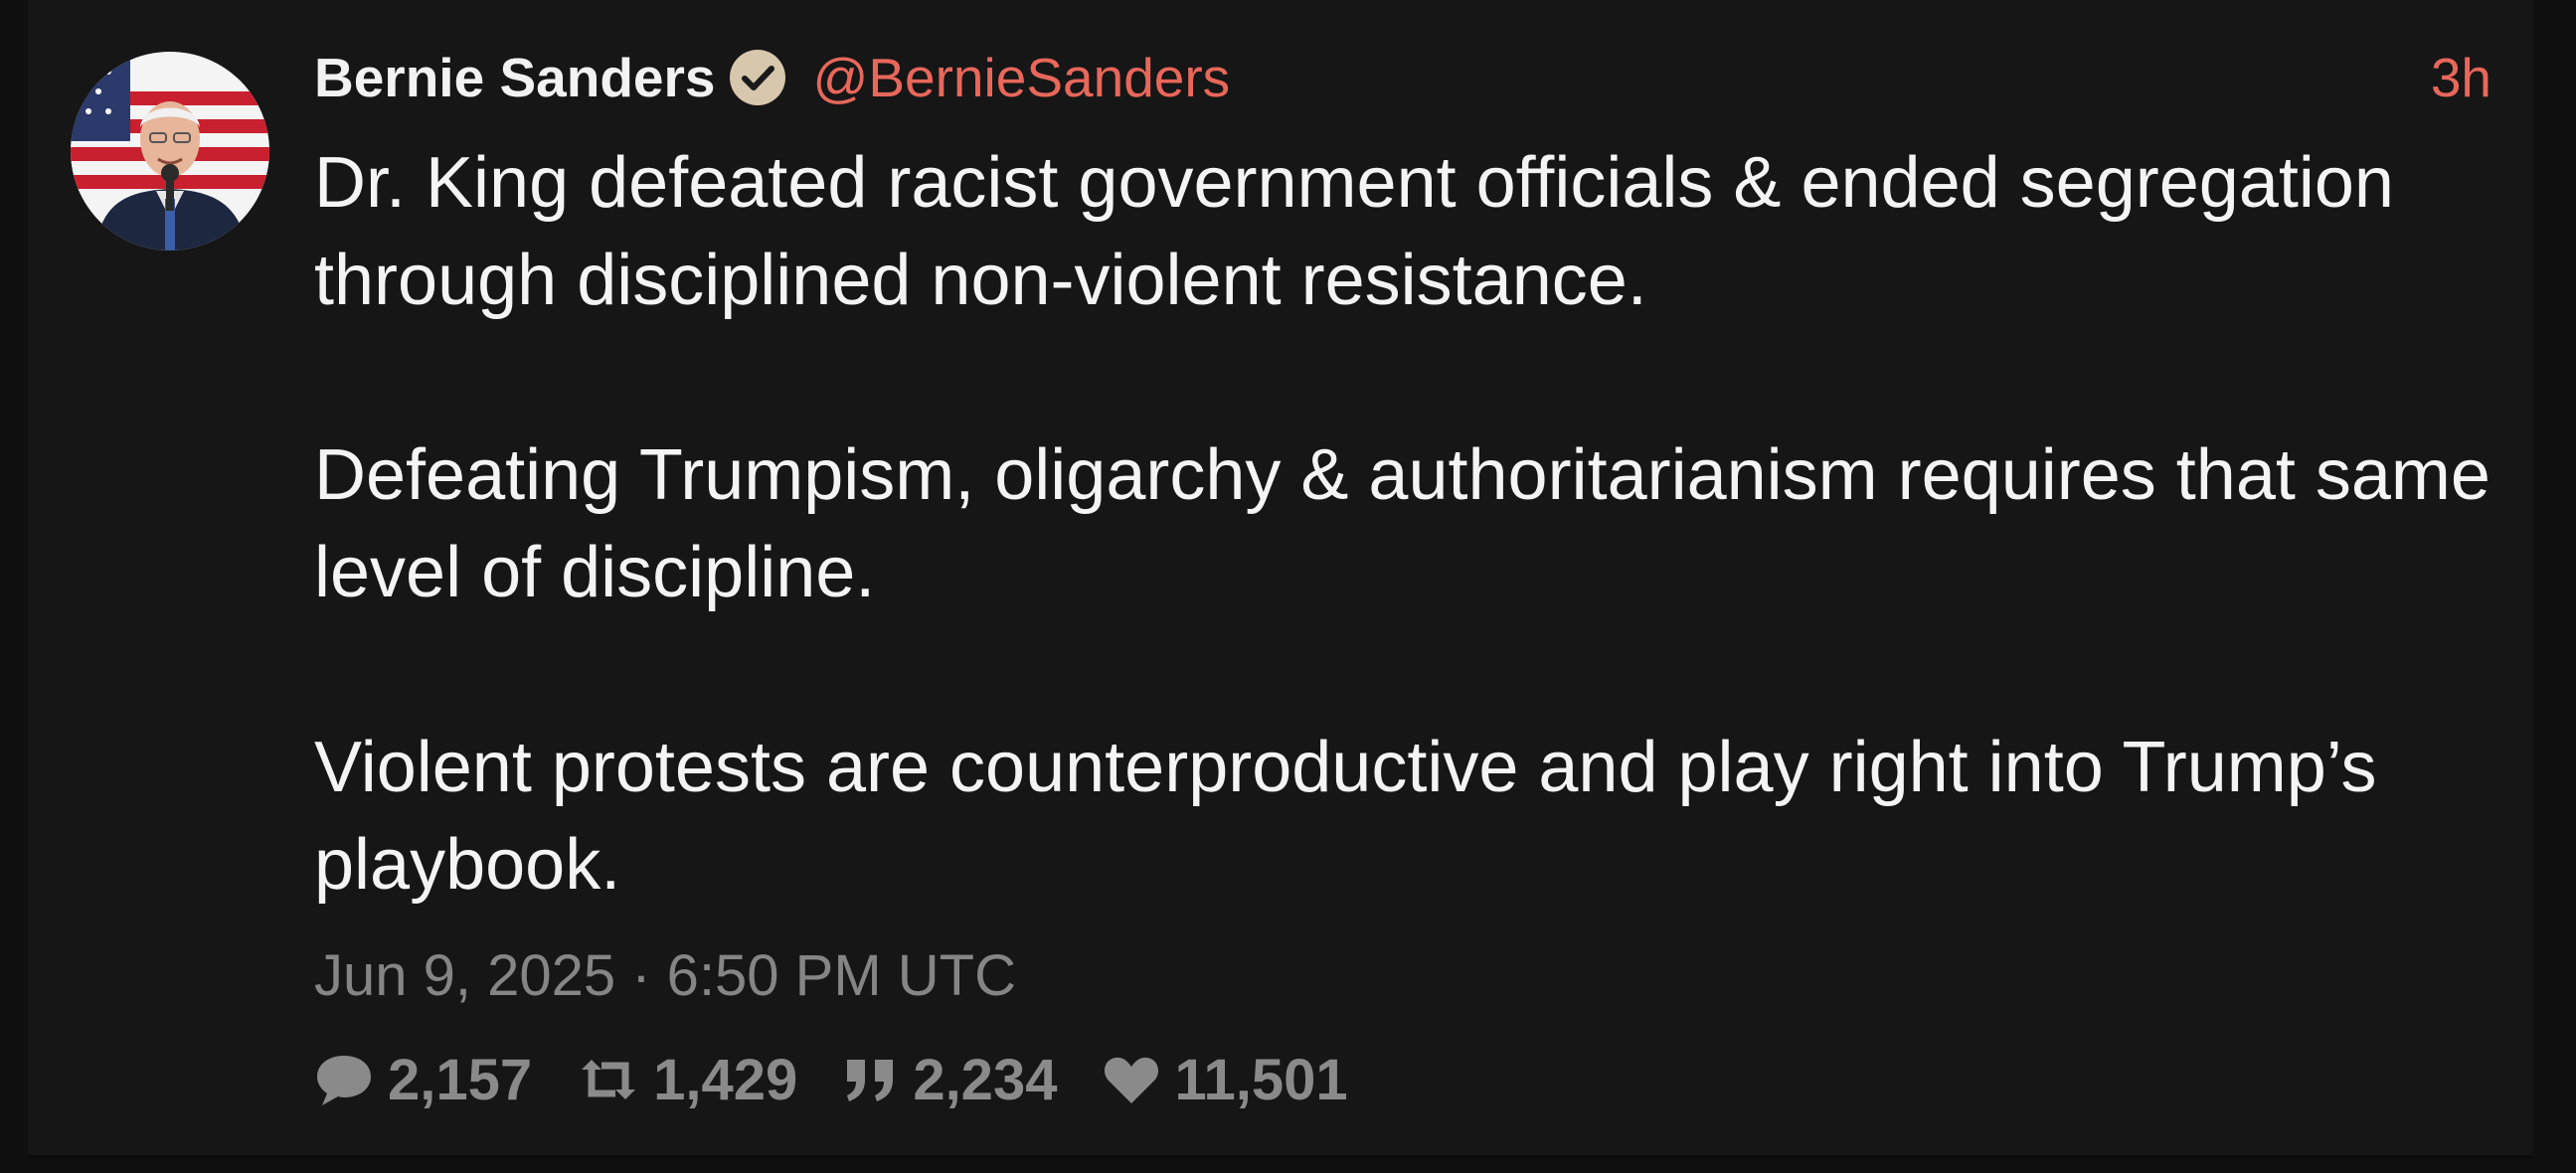  I want to click on retweet-count: 1,429, so click(725, 1079).